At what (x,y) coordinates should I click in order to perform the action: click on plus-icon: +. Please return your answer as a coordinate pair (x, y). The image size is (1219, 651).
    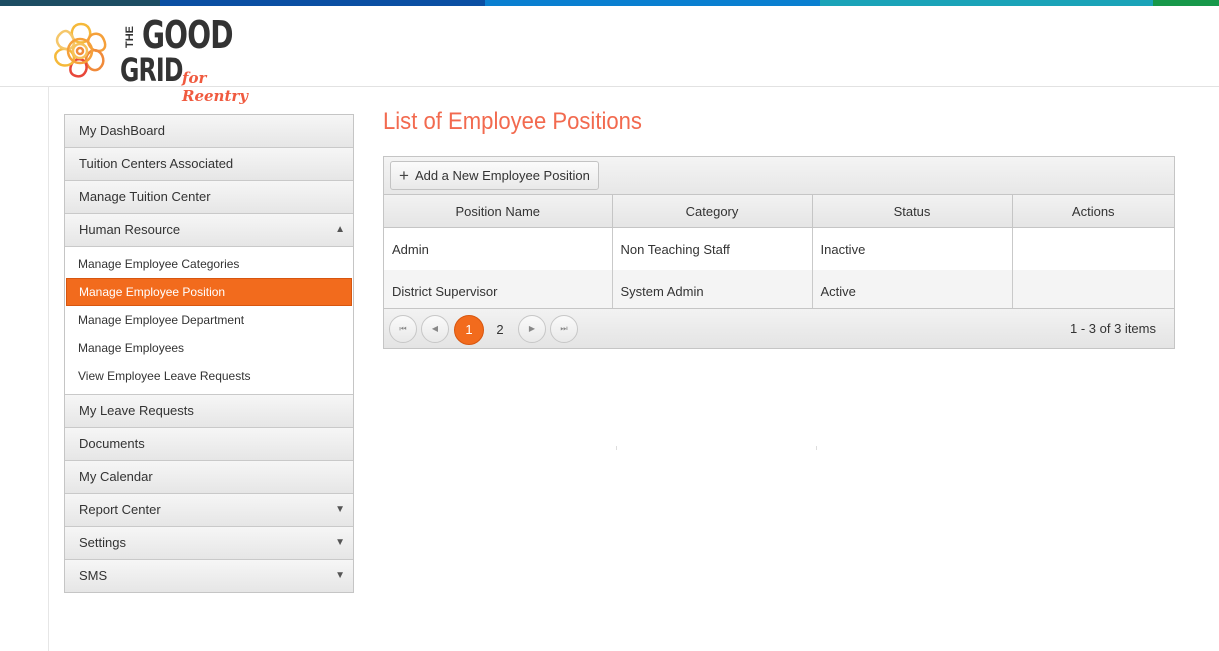
    Looking at the image, I should click on (404, 175).